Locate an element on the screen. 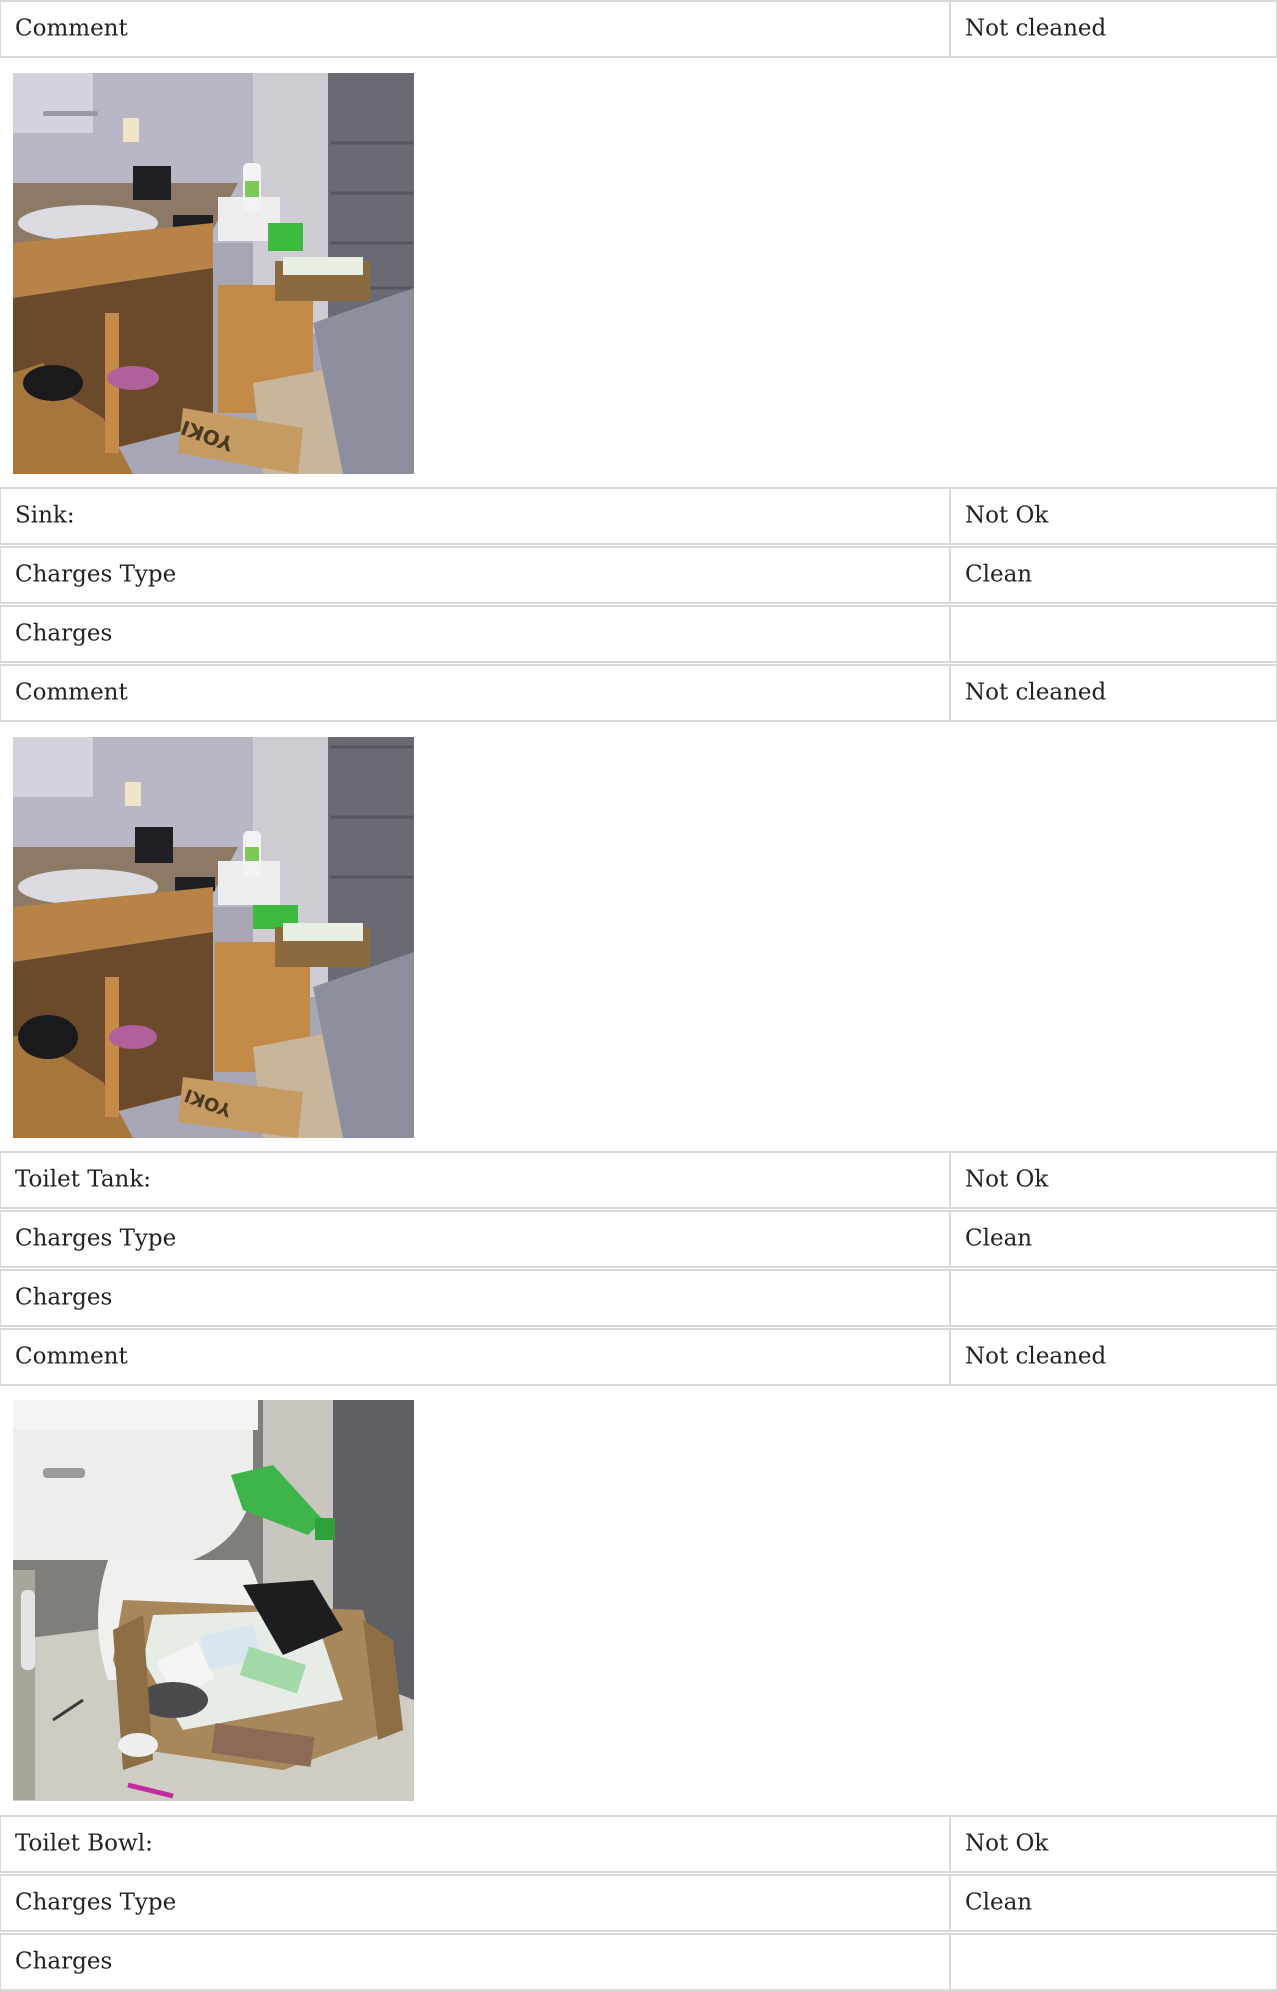  row-label: Toilet Bowl: is located at coordinates (84, 1843).